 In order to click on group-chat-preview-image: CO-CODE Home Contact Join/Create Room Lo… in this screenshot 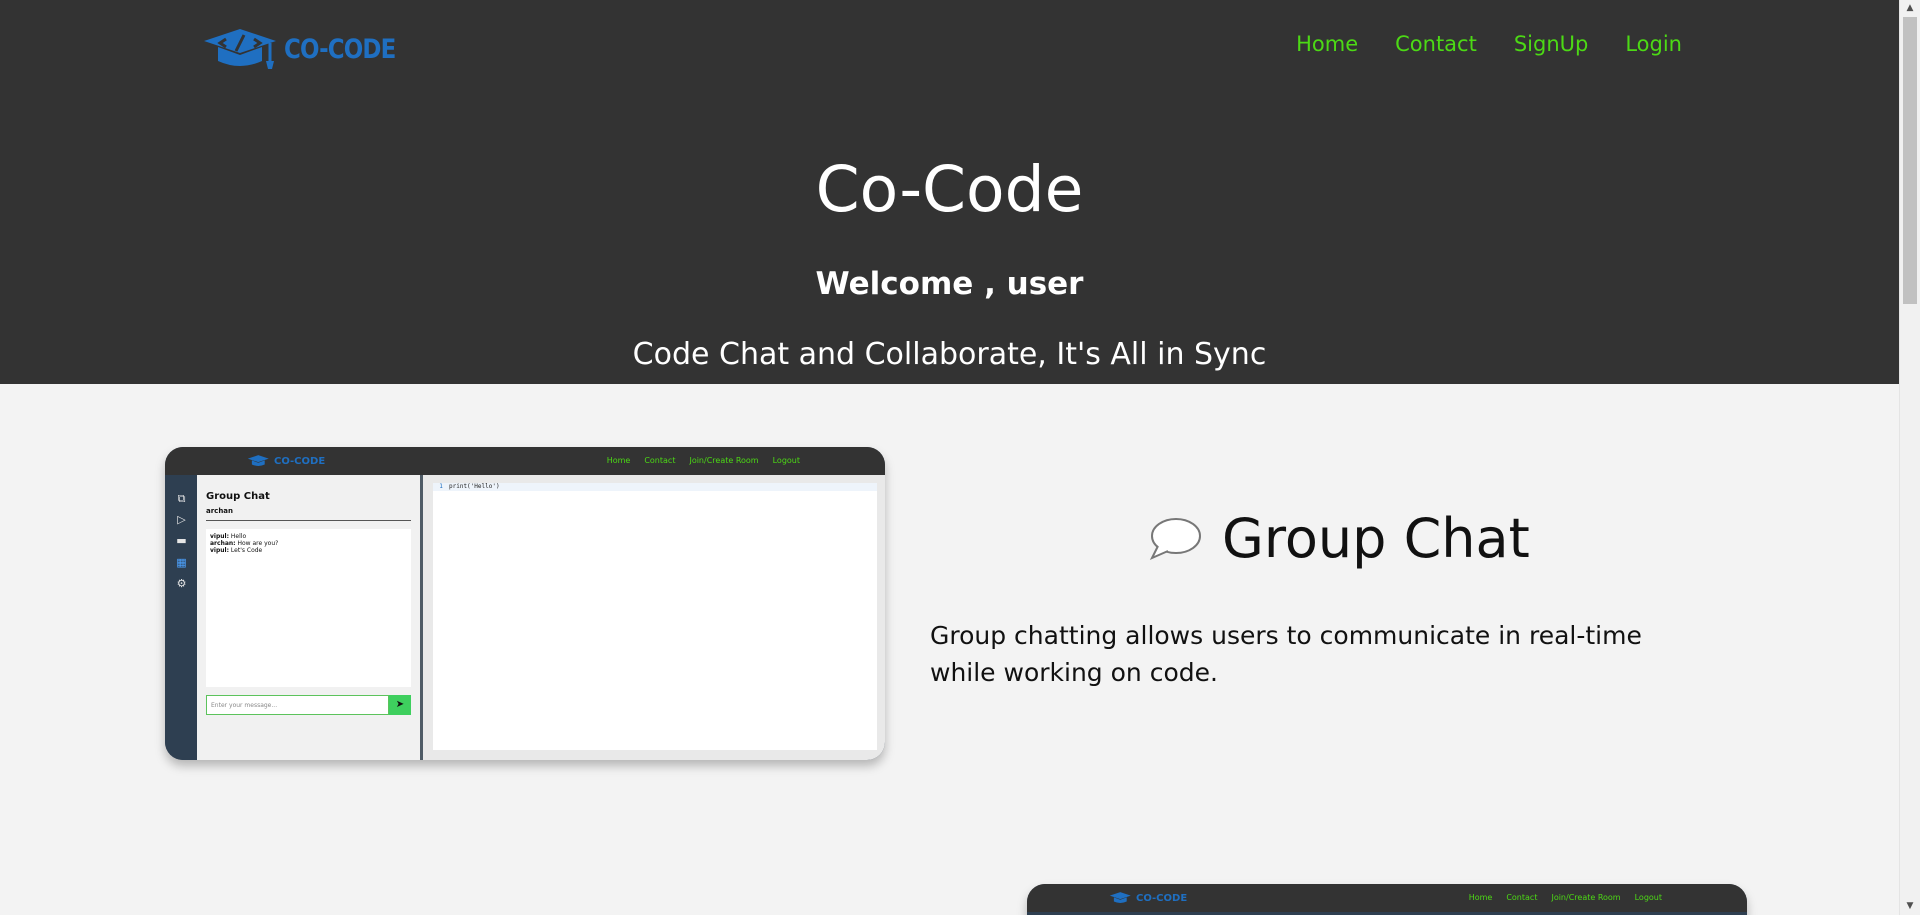, I will do `click(525, 603)`.